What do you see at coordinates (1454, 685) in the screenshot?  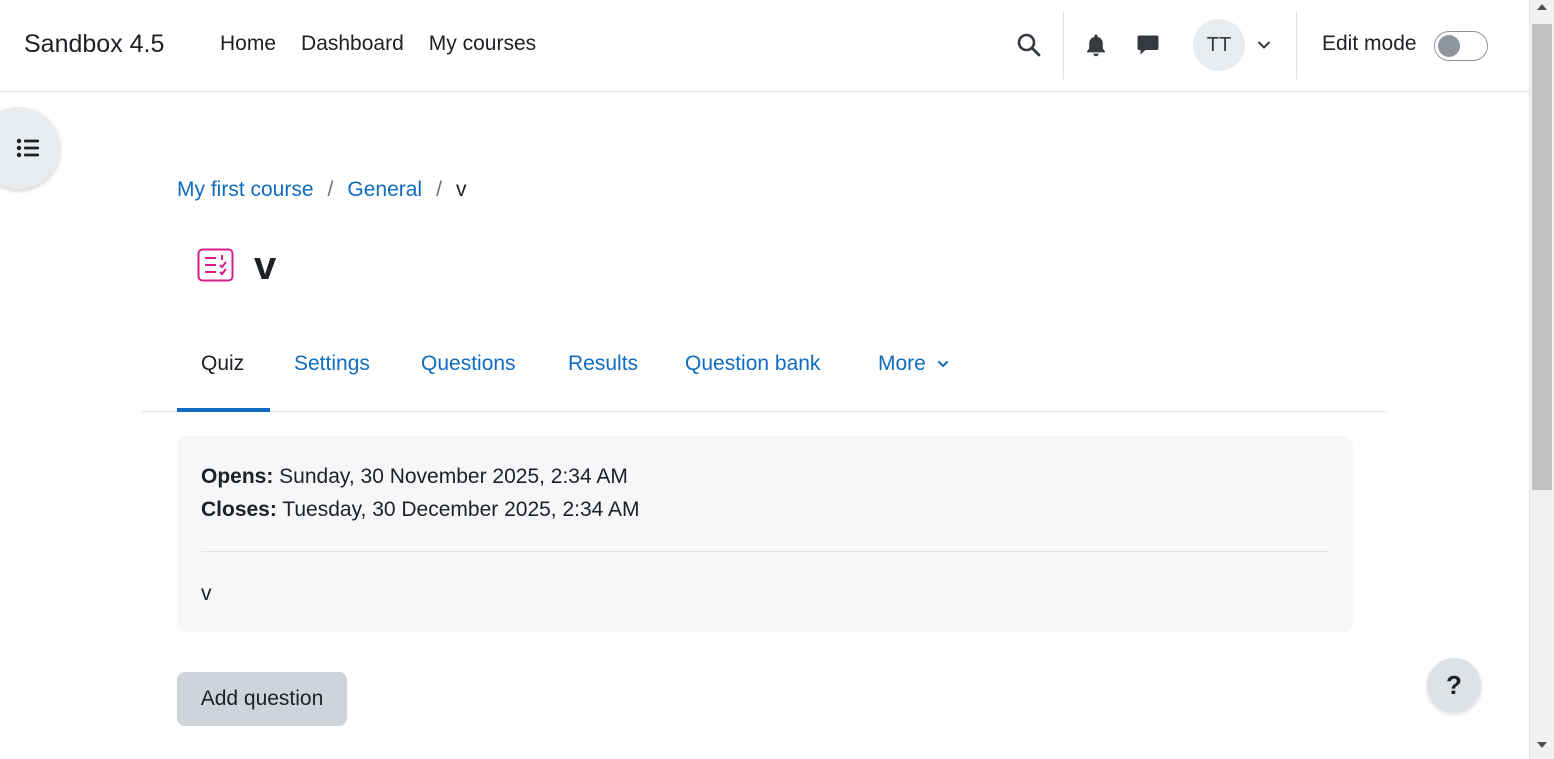 I see `help-button: ?` at bounding box center [1454, 685].